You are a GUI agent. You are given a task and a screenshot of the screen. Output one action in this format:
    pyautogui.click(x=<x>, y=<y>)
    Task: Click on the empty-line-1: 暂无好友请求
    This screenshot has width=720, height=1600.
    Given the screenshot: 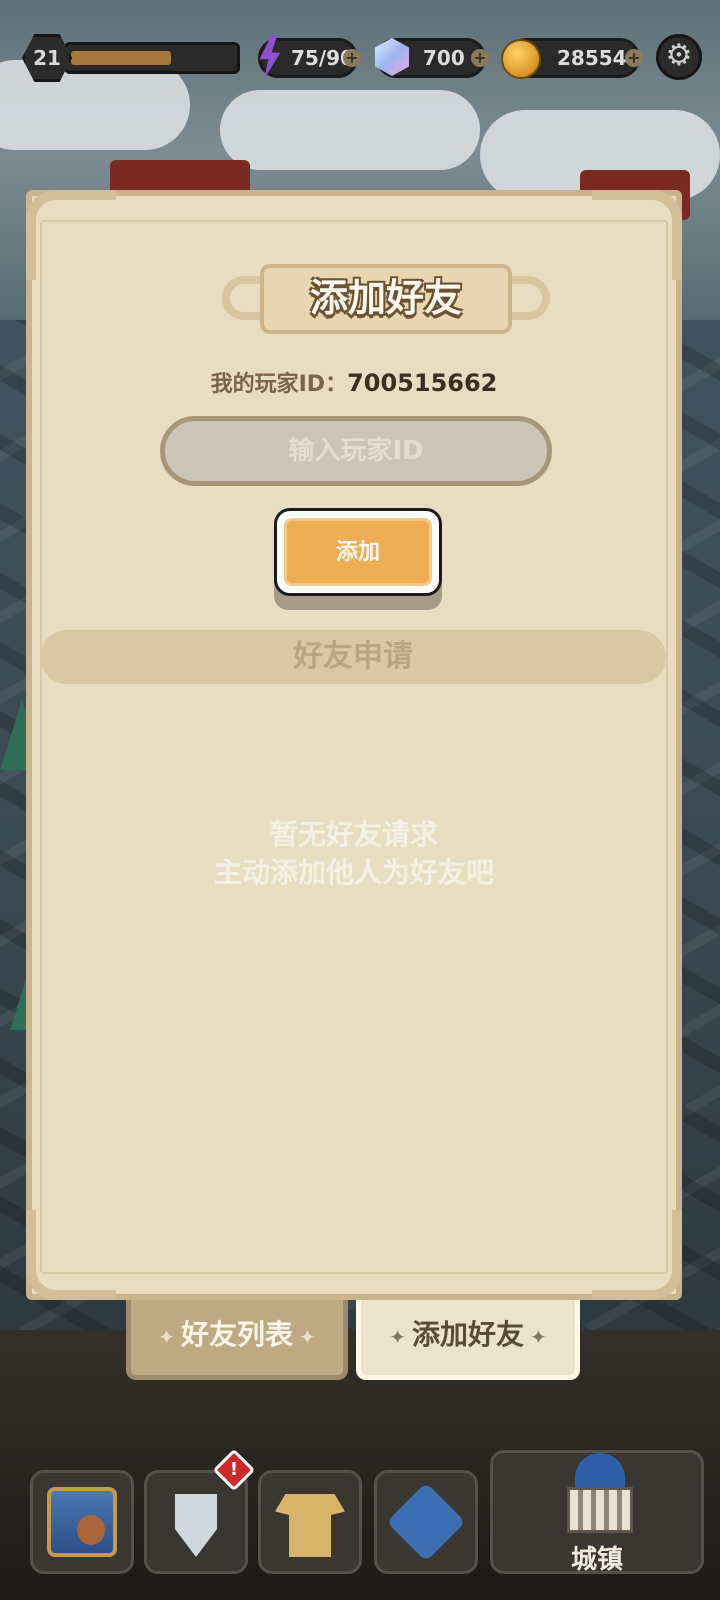 What is the action you would take?
    pyautogui.click(x=353, y=834)
    